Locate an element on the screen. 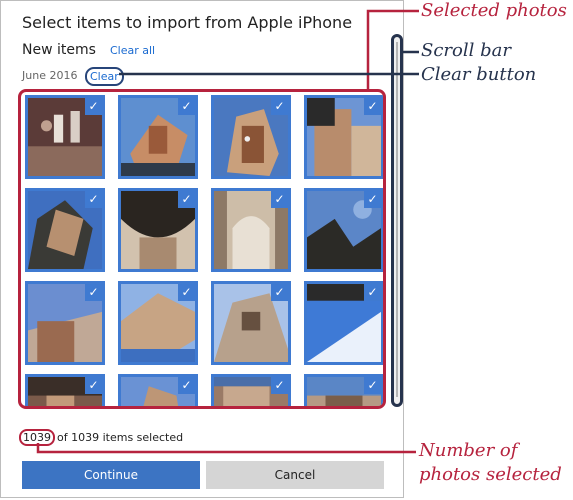  callout-number-line1: Number of is located at coordinates (468, 450).